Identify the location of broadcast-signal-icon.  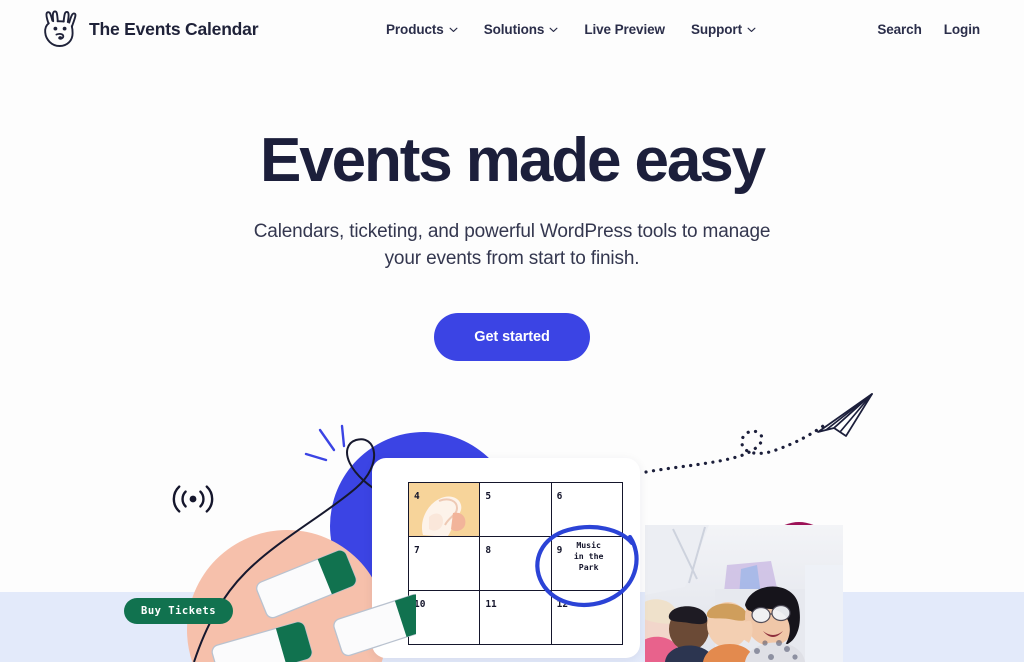
(193, 499).